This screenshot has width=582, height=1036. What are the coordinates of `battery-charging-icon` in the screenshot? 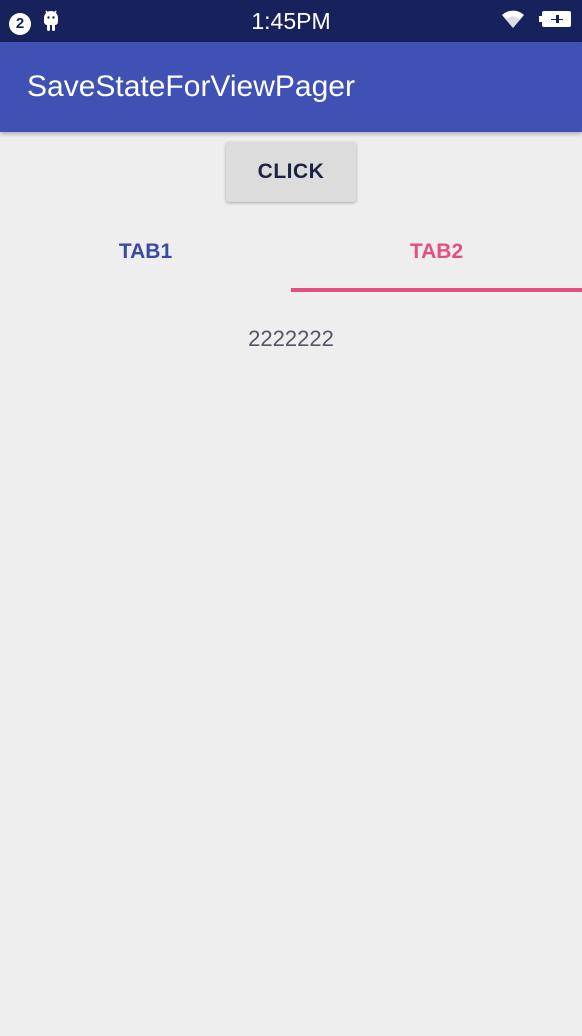 It's located at (556, 21).